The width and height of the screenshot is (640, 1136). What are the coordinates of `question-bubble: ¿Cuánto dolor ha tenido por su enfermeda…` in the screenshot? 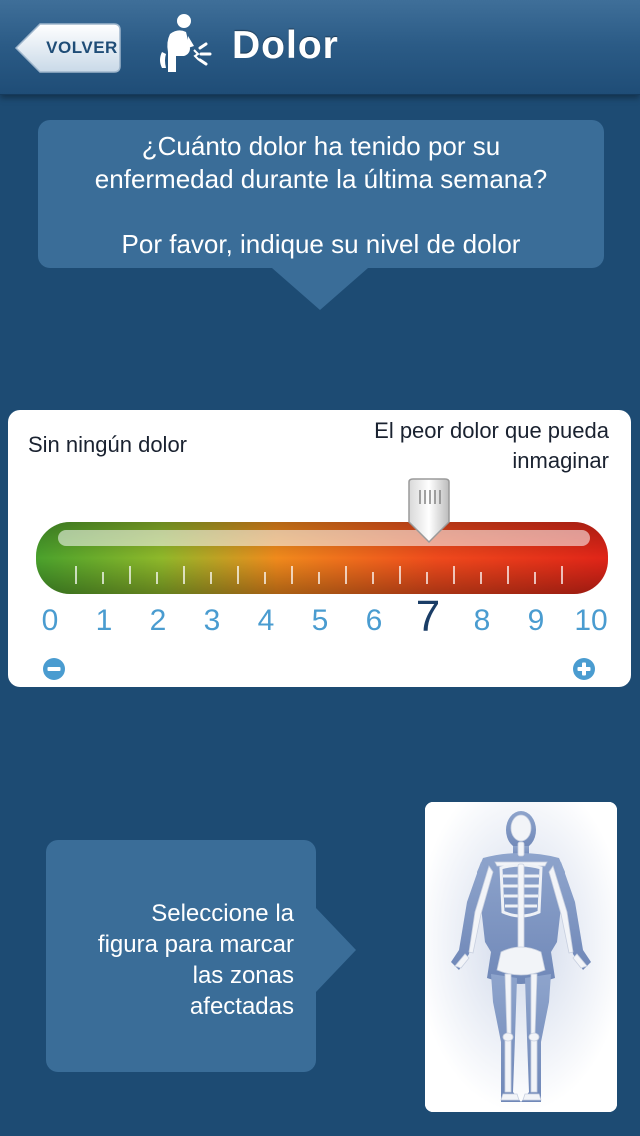 It's located at (321, 194).